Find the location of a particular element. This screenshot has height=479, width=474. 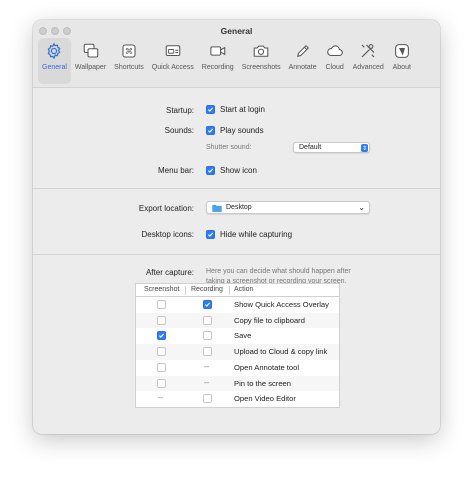

action-label: Upload to Cloud & copy link is located at coordinates (281, 352).